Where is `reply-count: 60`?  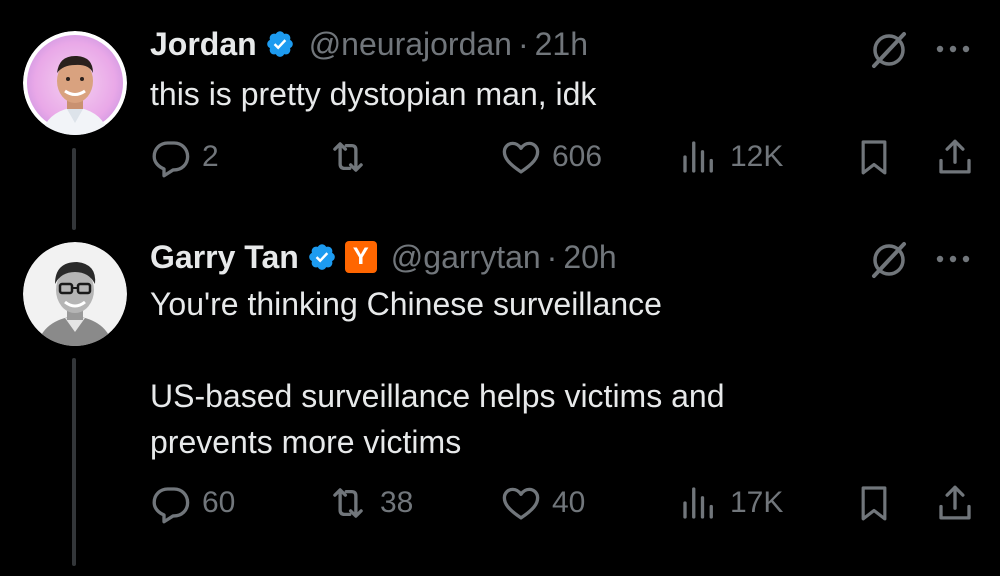
reply-count: 60 is located at coordinates (219, 502).